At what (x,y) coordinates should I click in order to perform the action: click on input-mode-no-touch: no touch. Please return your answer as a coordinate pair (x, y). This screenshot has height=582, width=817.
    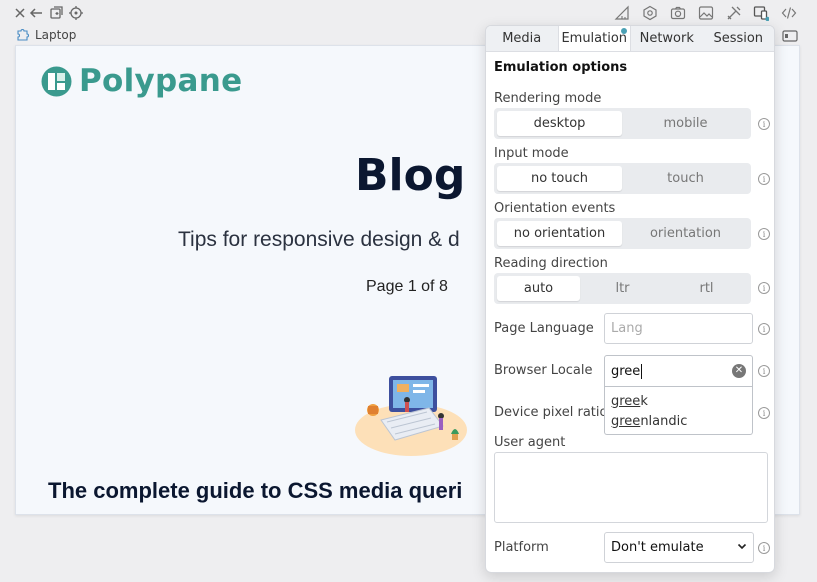
    Looking at the image, I should click on (559, 178).